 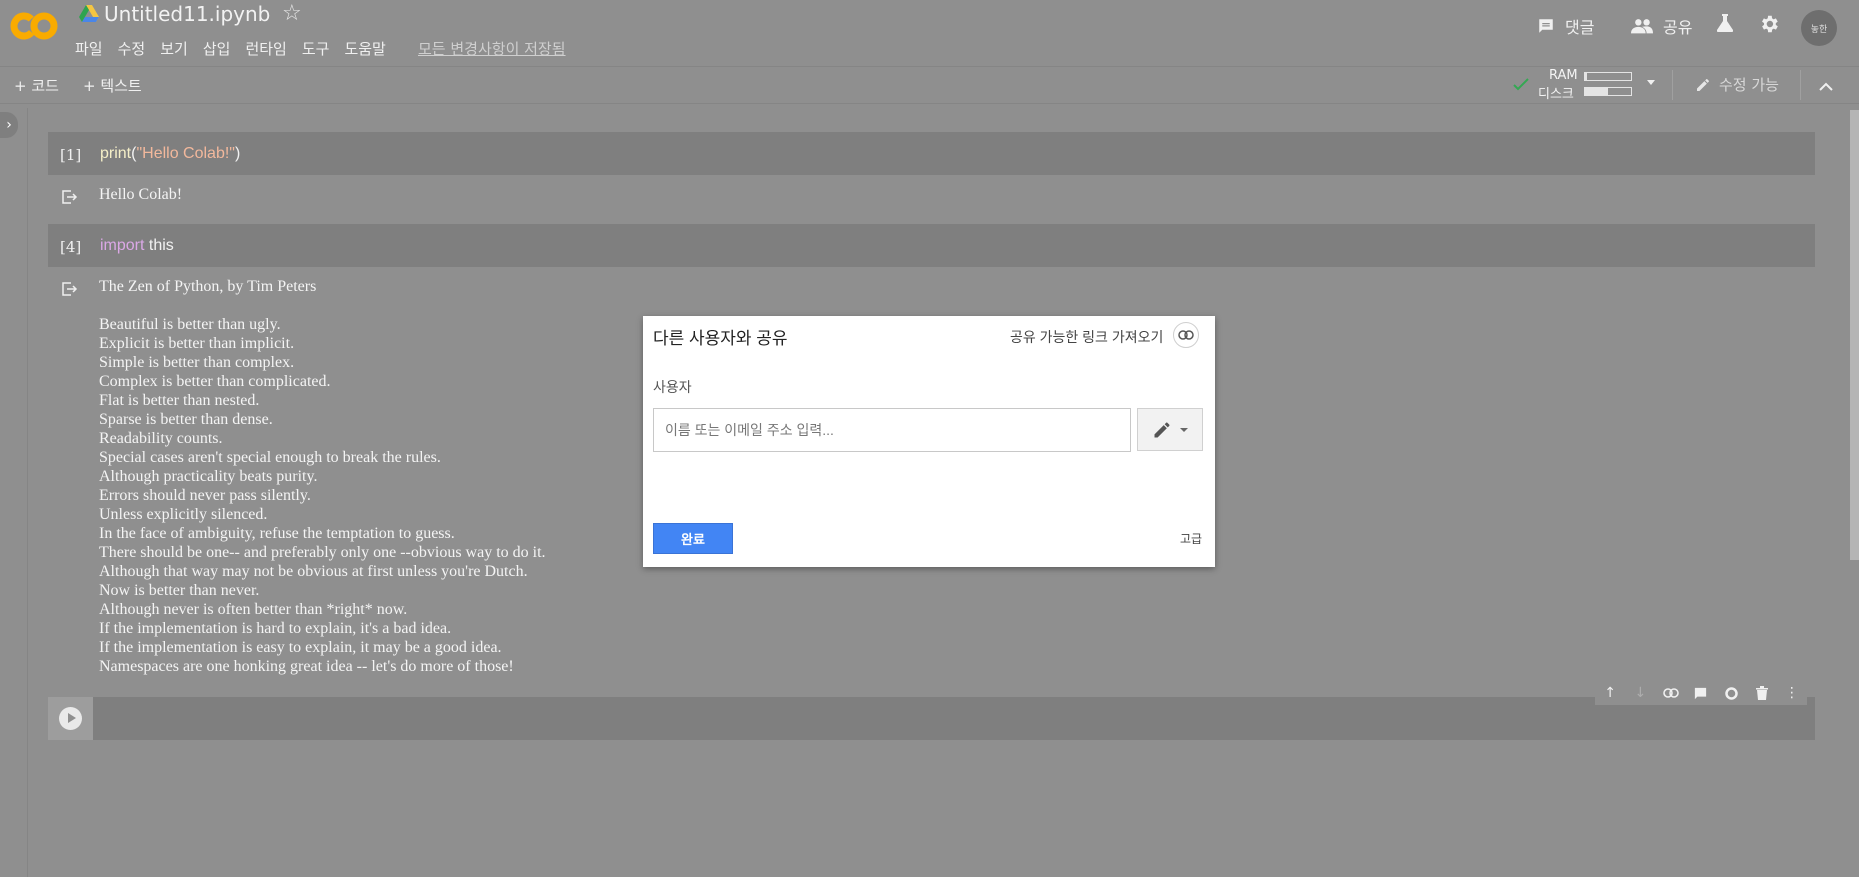 I want to click on disk-label: 디스크, so click(x=1556, y=94).